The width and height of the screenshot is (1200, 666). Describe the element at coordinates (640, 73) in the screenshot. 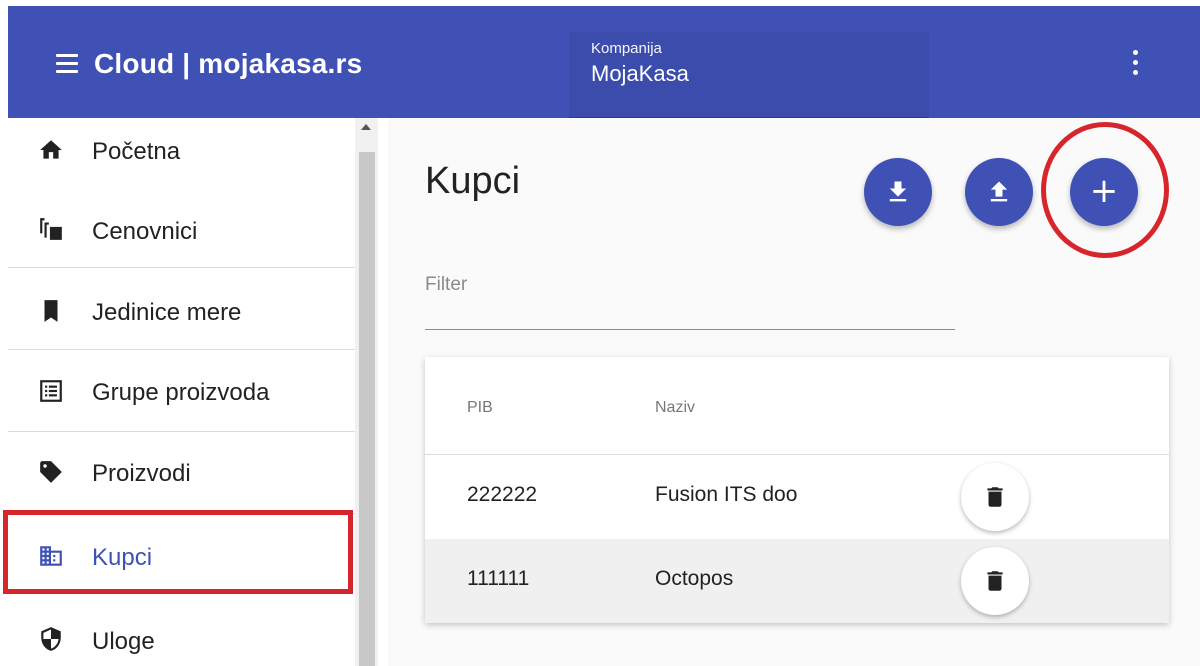

I see `company-value: MojaKasa` at that location.